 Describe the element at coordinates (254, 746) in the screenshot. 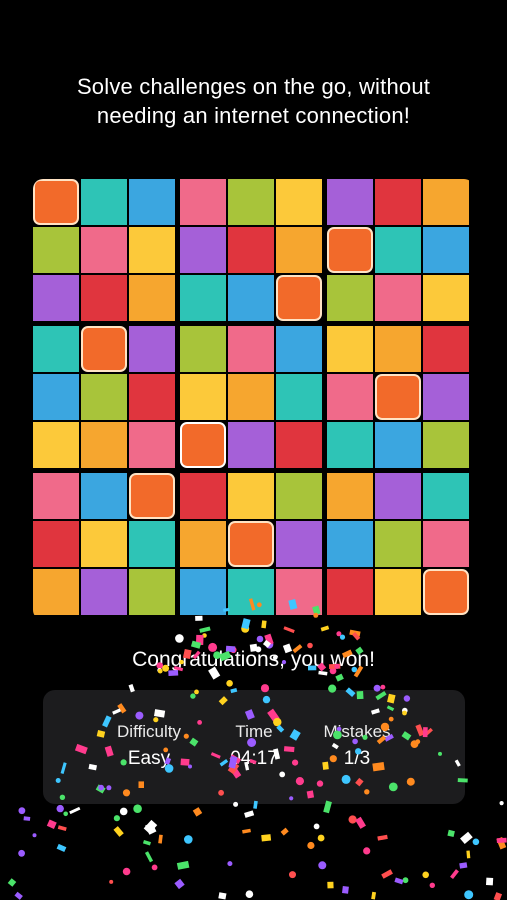

I see `stat-time: Time 04:17` at that location.